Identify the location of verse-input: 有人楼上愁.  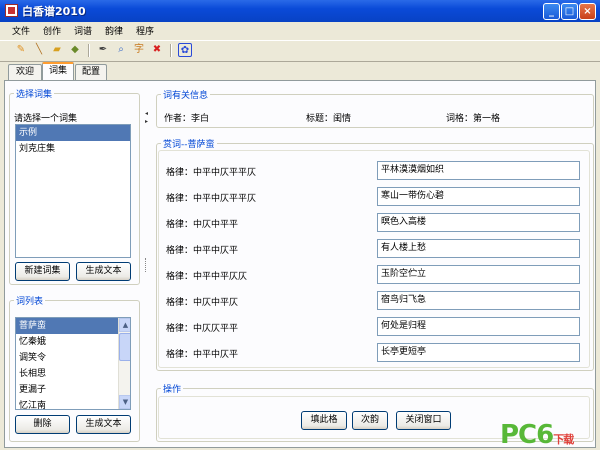
(478, 248).